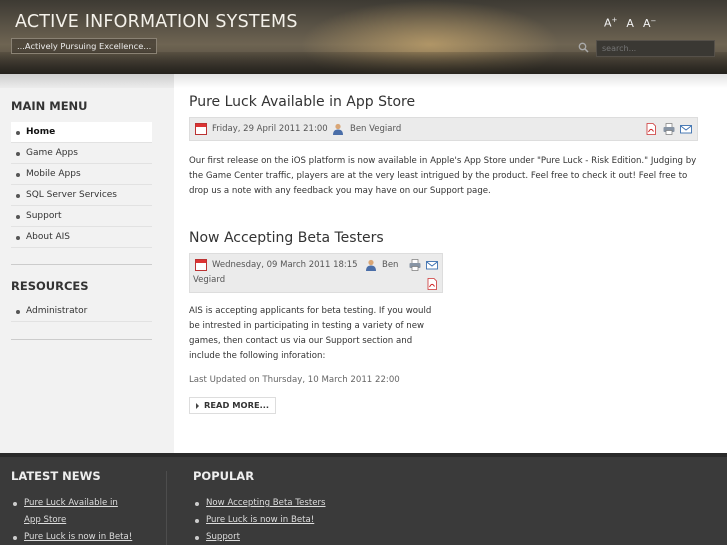 The image size is (727, 545). What do you see at coordinates (156, 22) in the screenshot?
I see `site-title: ACTIVE INFORMATION SYSTEMS` at bounding box center [156, 22].